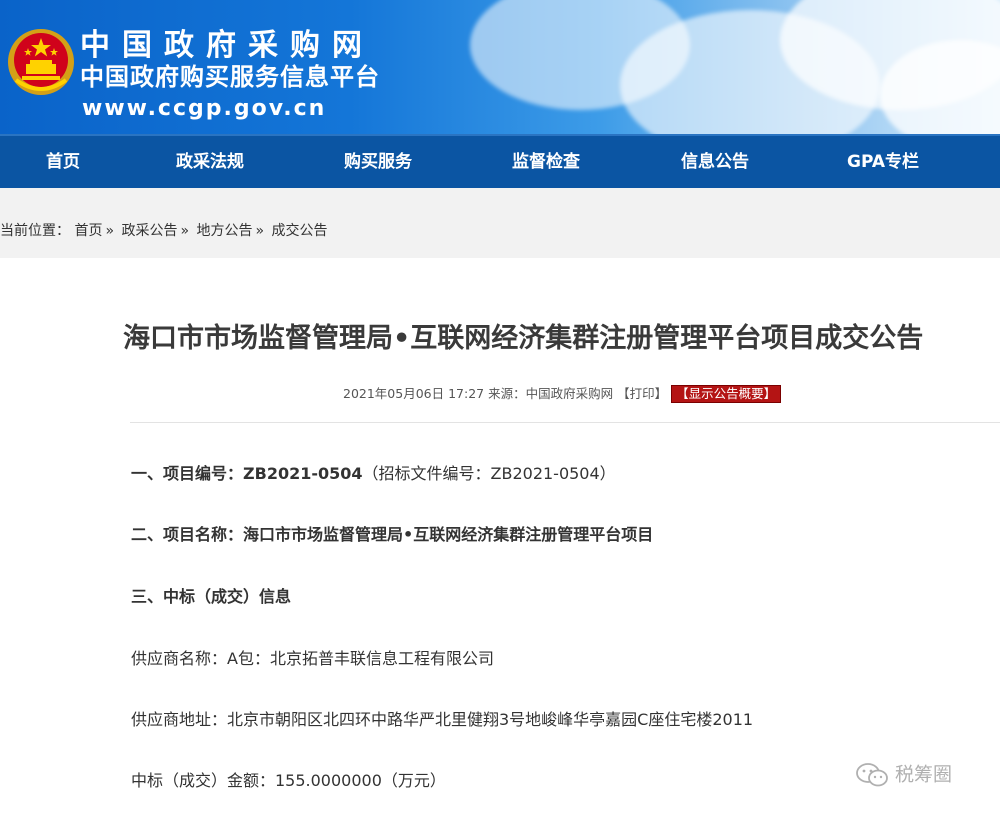 The height and width of the screenshot is (819, 1000). Describe the element at coordinates (489, 473) in the screenshot. I see `tender-doc-number: （招标文件编号：ZB2021-0504）` at that location.